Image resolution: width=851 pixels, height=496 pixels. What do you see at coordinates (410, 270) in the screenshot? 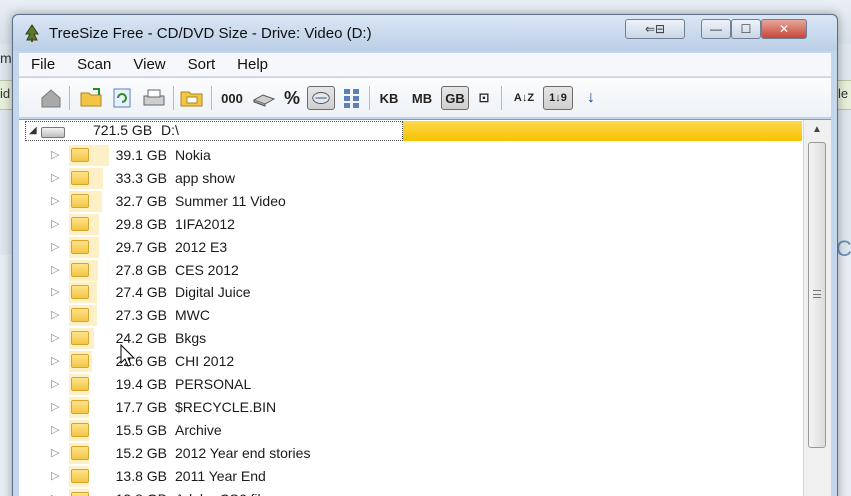
I see `tree-row: ▷ 27.8 GB CES 2012` at bounding box center [410, 270].